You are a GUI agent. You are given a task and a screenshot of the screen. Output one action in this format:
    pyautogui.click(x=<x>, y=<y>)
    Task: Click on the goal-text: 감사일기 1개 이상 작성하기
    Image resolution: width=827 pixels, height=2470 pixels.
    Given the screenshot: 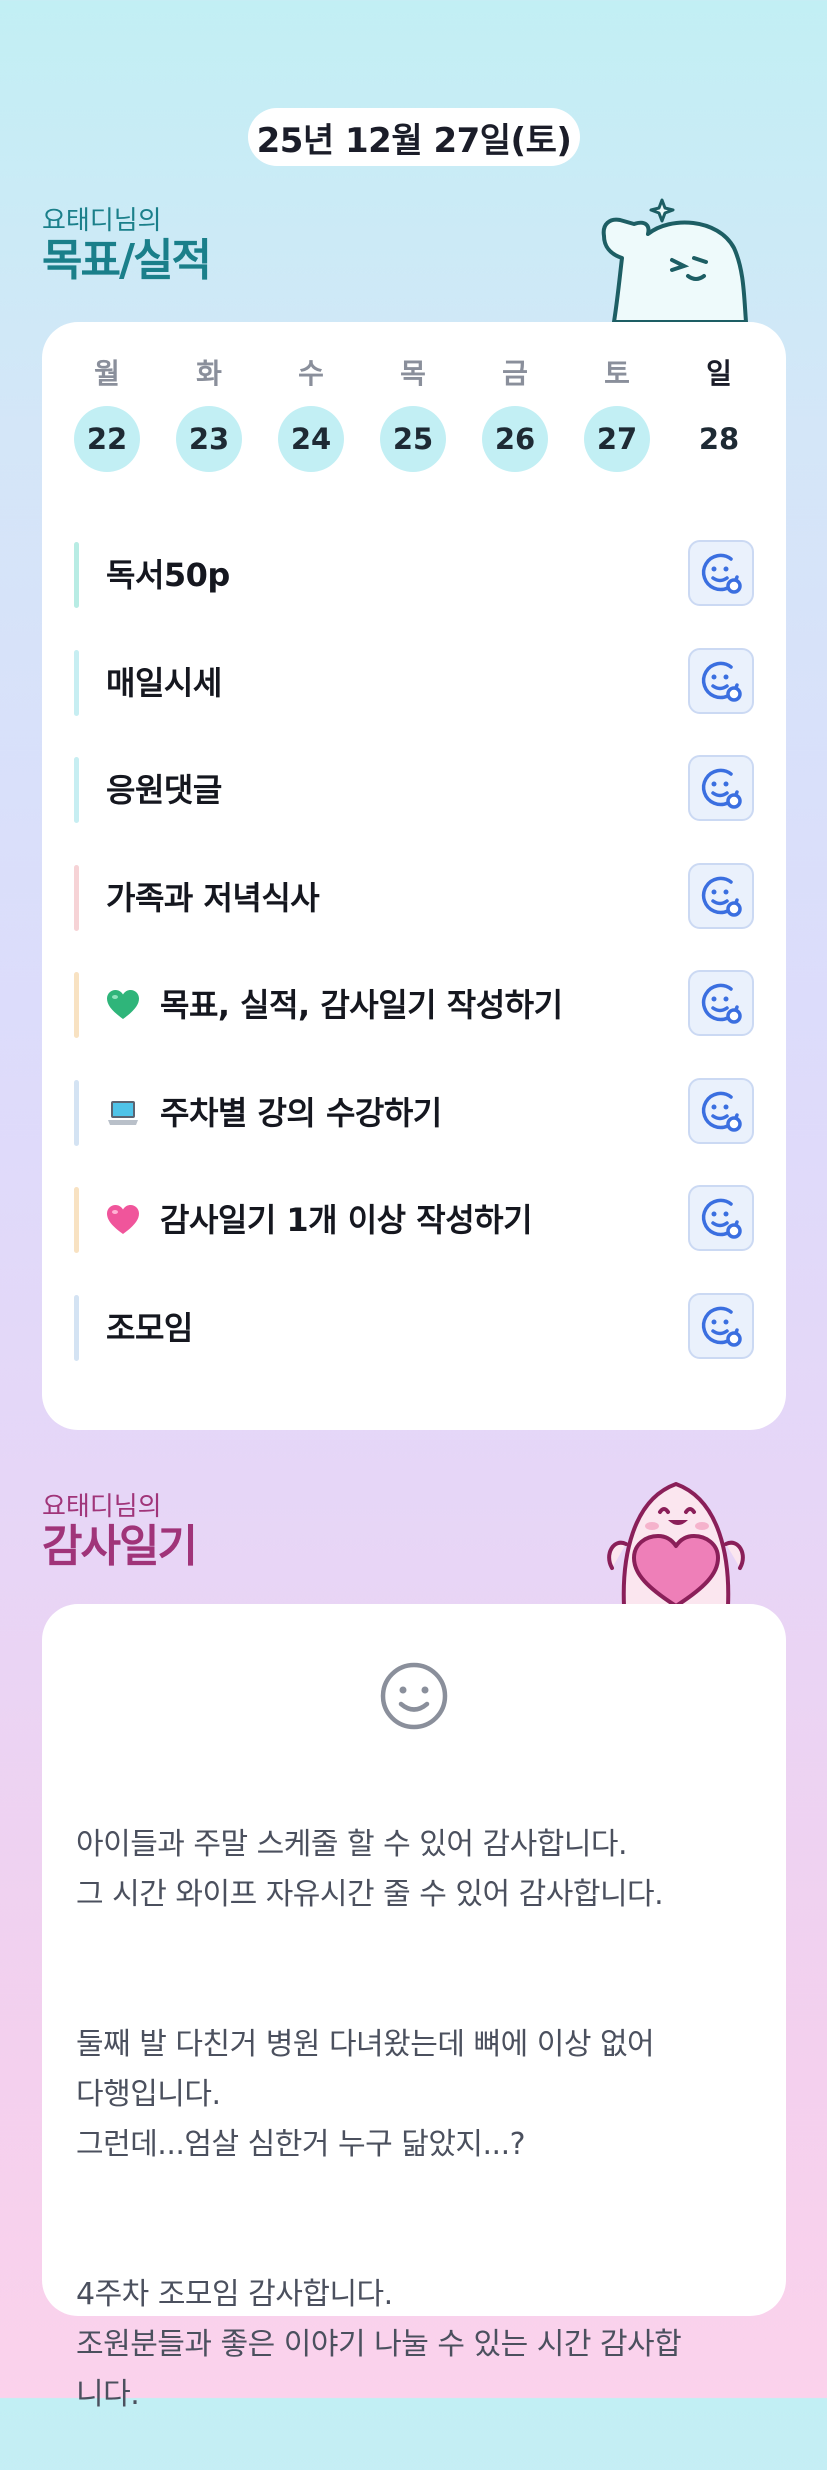 What is the action you would take?
    pyautogui.click(x=346, y=1220)
    